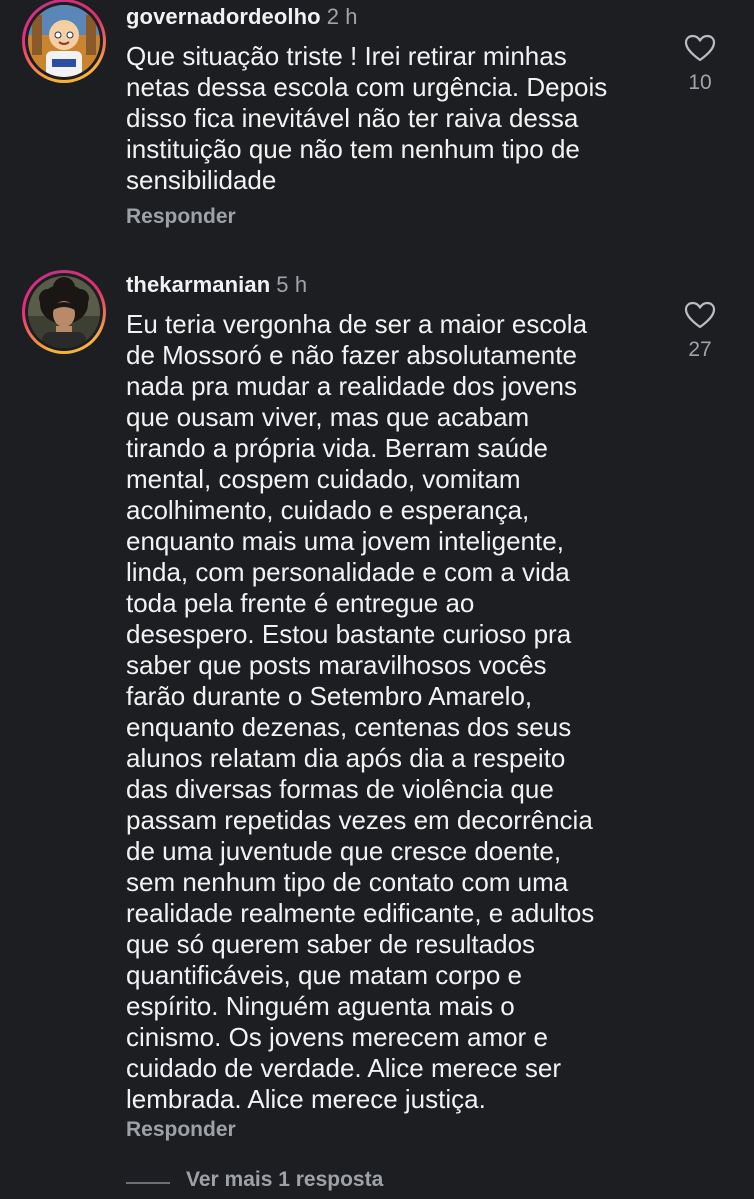 The height and width of the screenshot is (1199, 754). What do you see at coordinates (700, 349) in the screenshot?
I see `like-count: 27` at bounding box center [700, 349].